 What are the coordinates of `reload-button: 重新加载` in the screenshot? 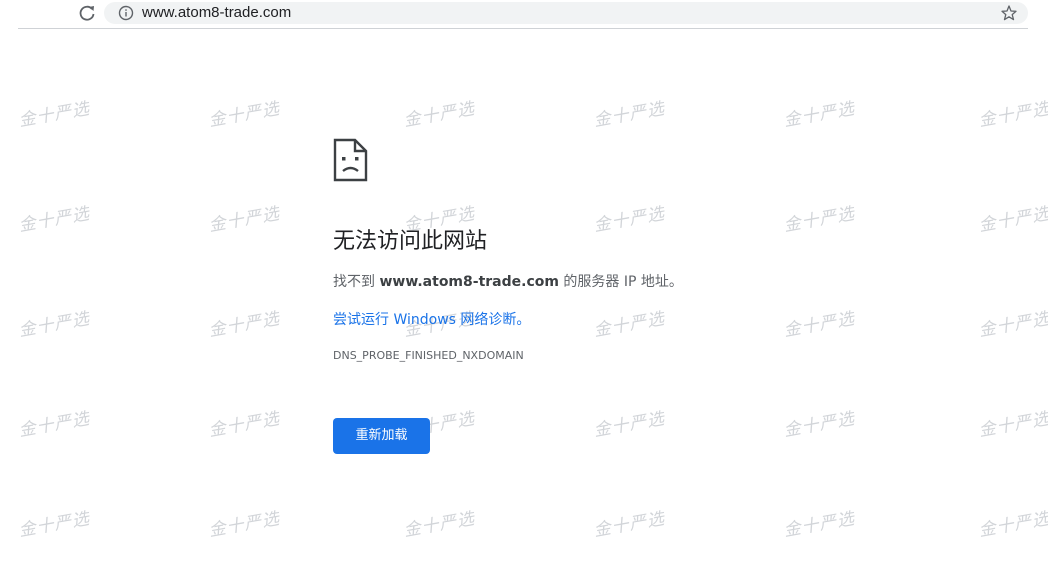 It's located at (381, 436).